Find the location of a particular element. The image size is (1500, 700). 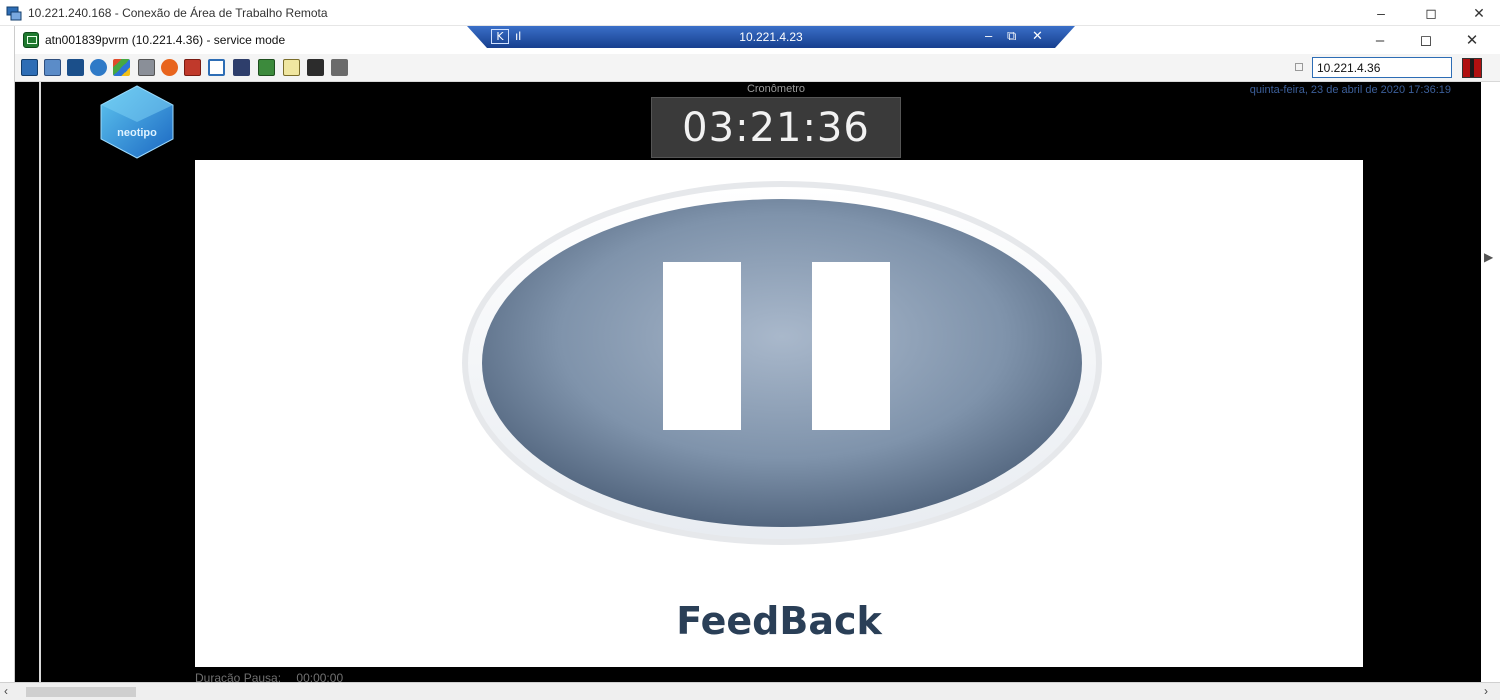

right-scroll-pane is located at coordinates (1490, 391).